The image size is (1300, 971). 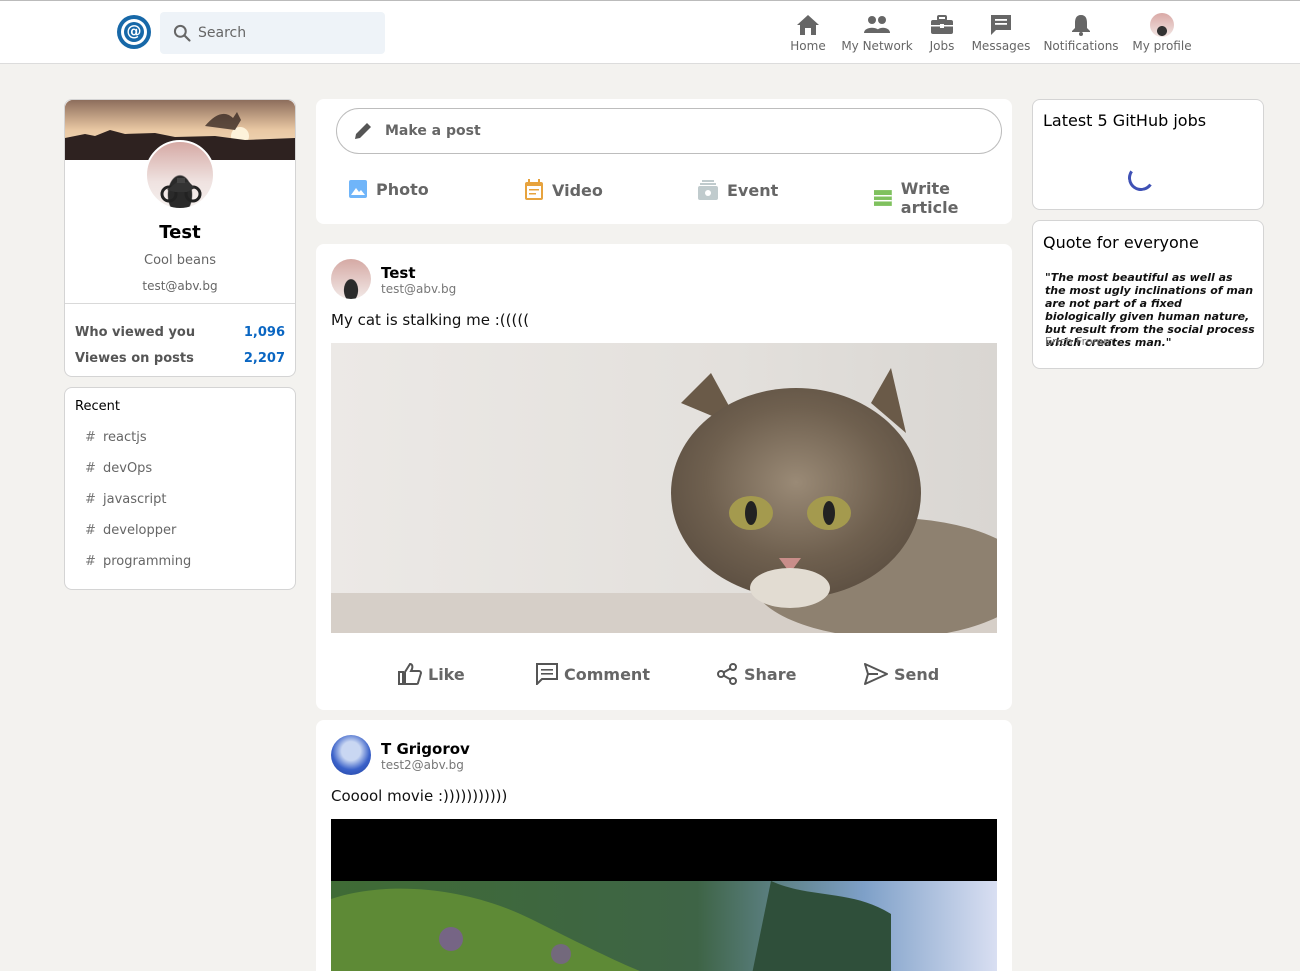 I want to click on nav-jobs: Jobs, so click(x=942, y=33).